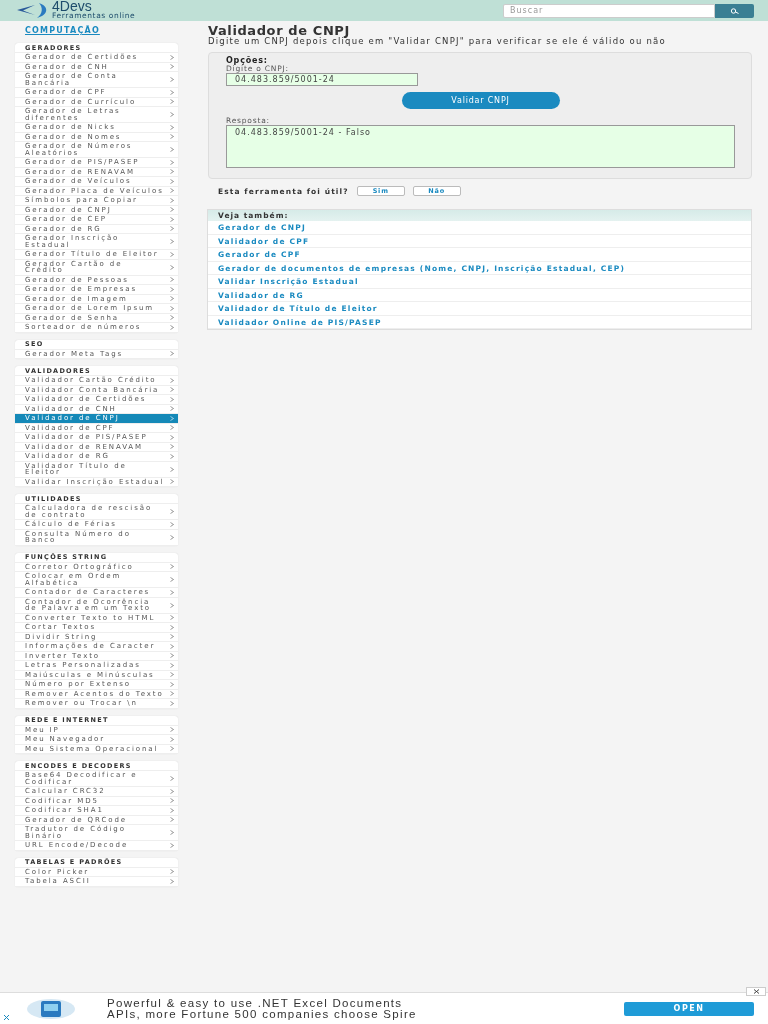  I want to click on close-button, so click(756, 991).